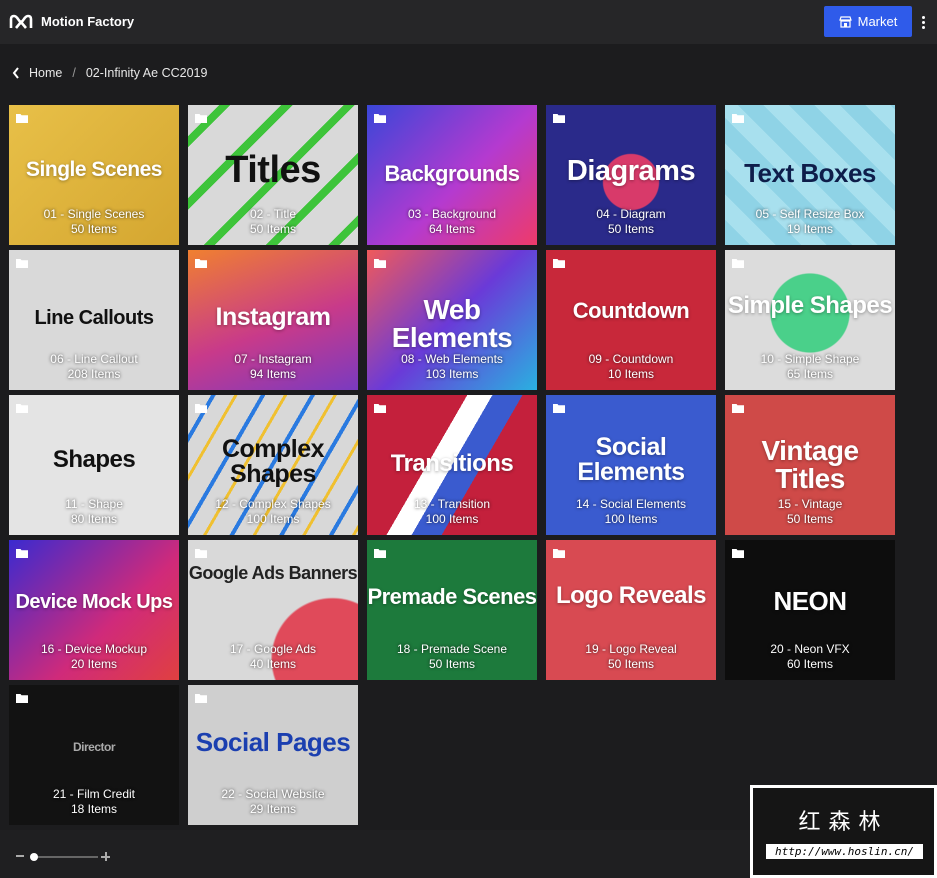 Image resolution: width=937 pixels, height=878 pixels. I want to click on tile-name: 01 - Single Scenes, so click(94, 214).